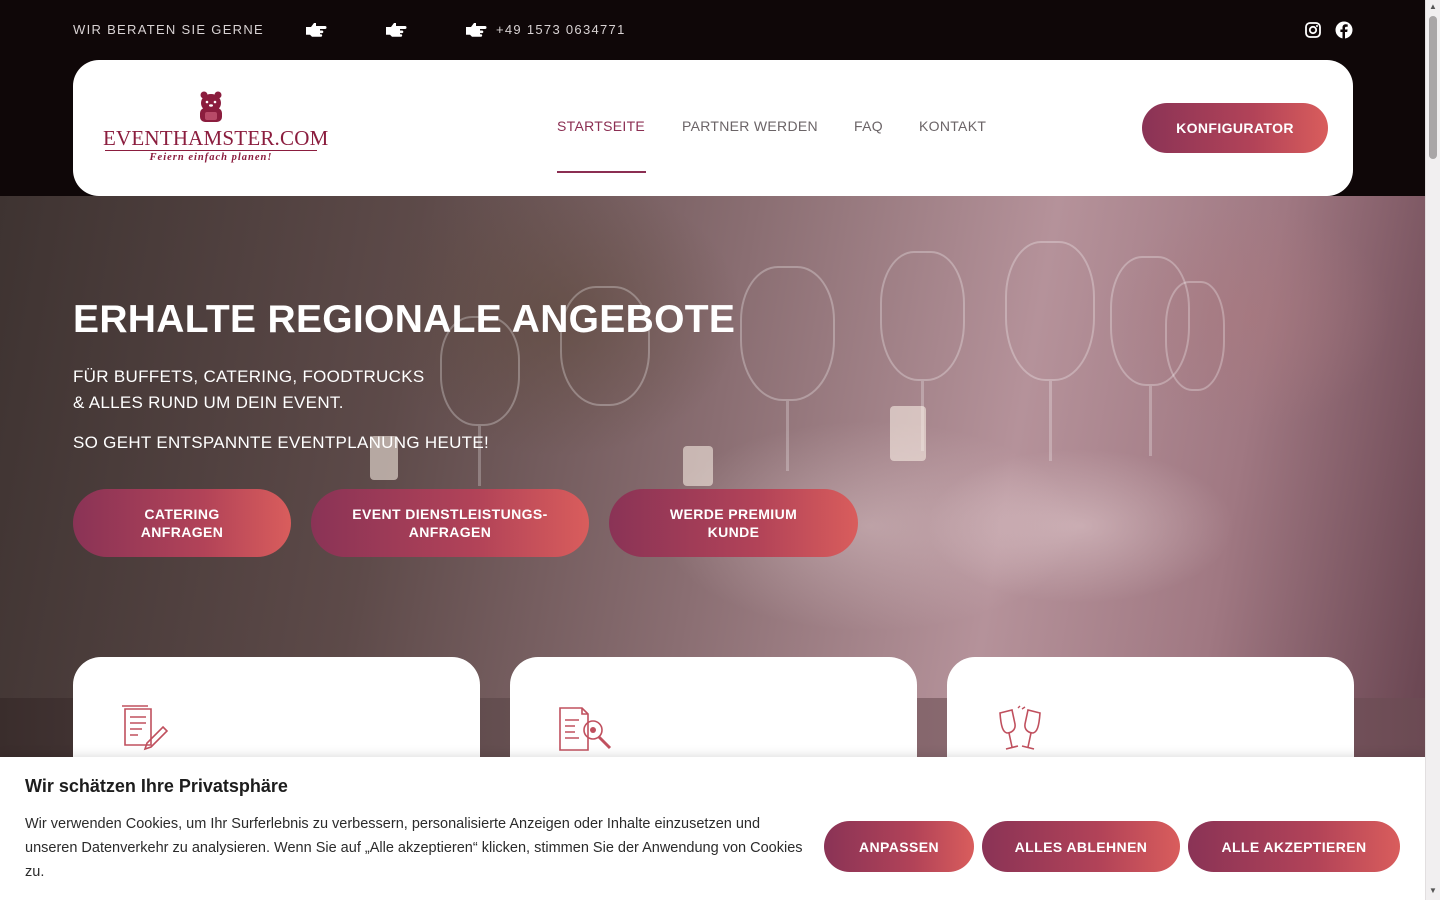 The image size is (1440, 900). I want to click on nav-faq: FAQ, so click(868, 126).